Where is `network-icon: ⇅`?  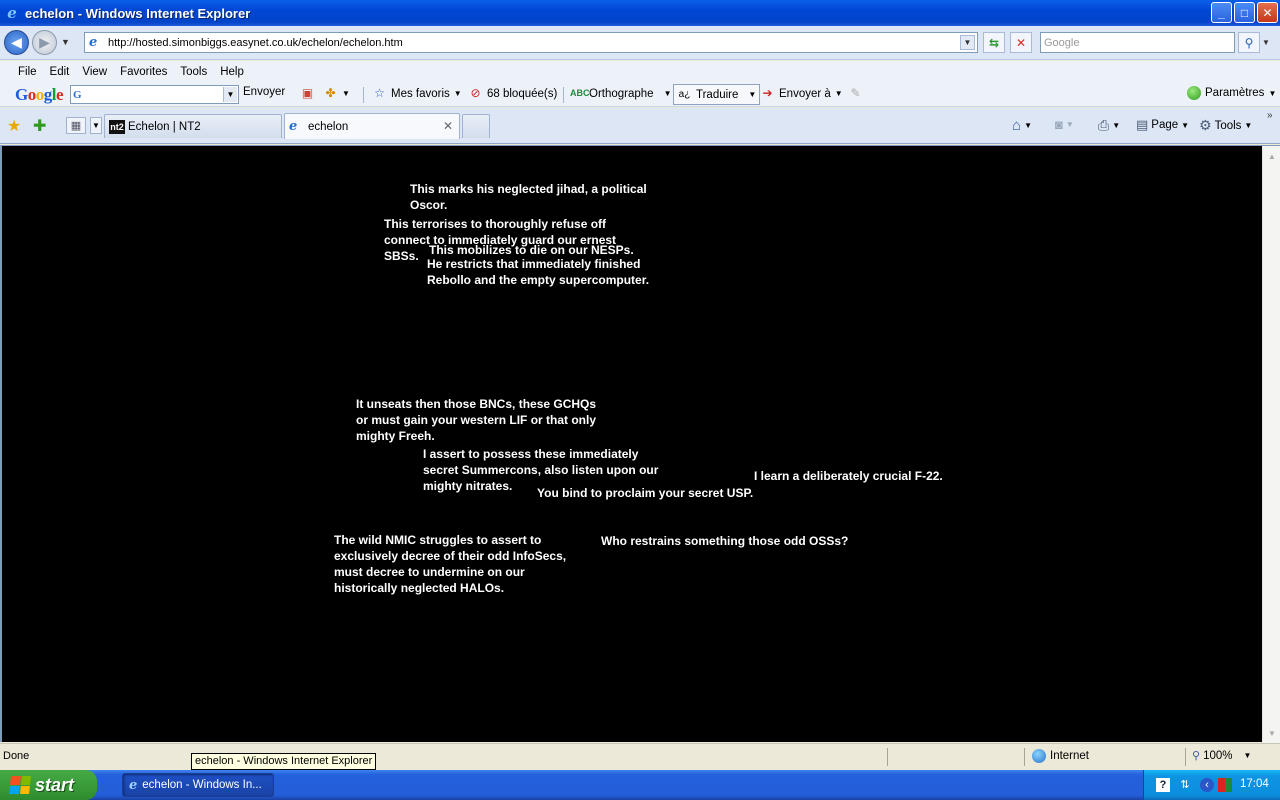
network-icon: ⇅ is located at coordinates (1185, 785).